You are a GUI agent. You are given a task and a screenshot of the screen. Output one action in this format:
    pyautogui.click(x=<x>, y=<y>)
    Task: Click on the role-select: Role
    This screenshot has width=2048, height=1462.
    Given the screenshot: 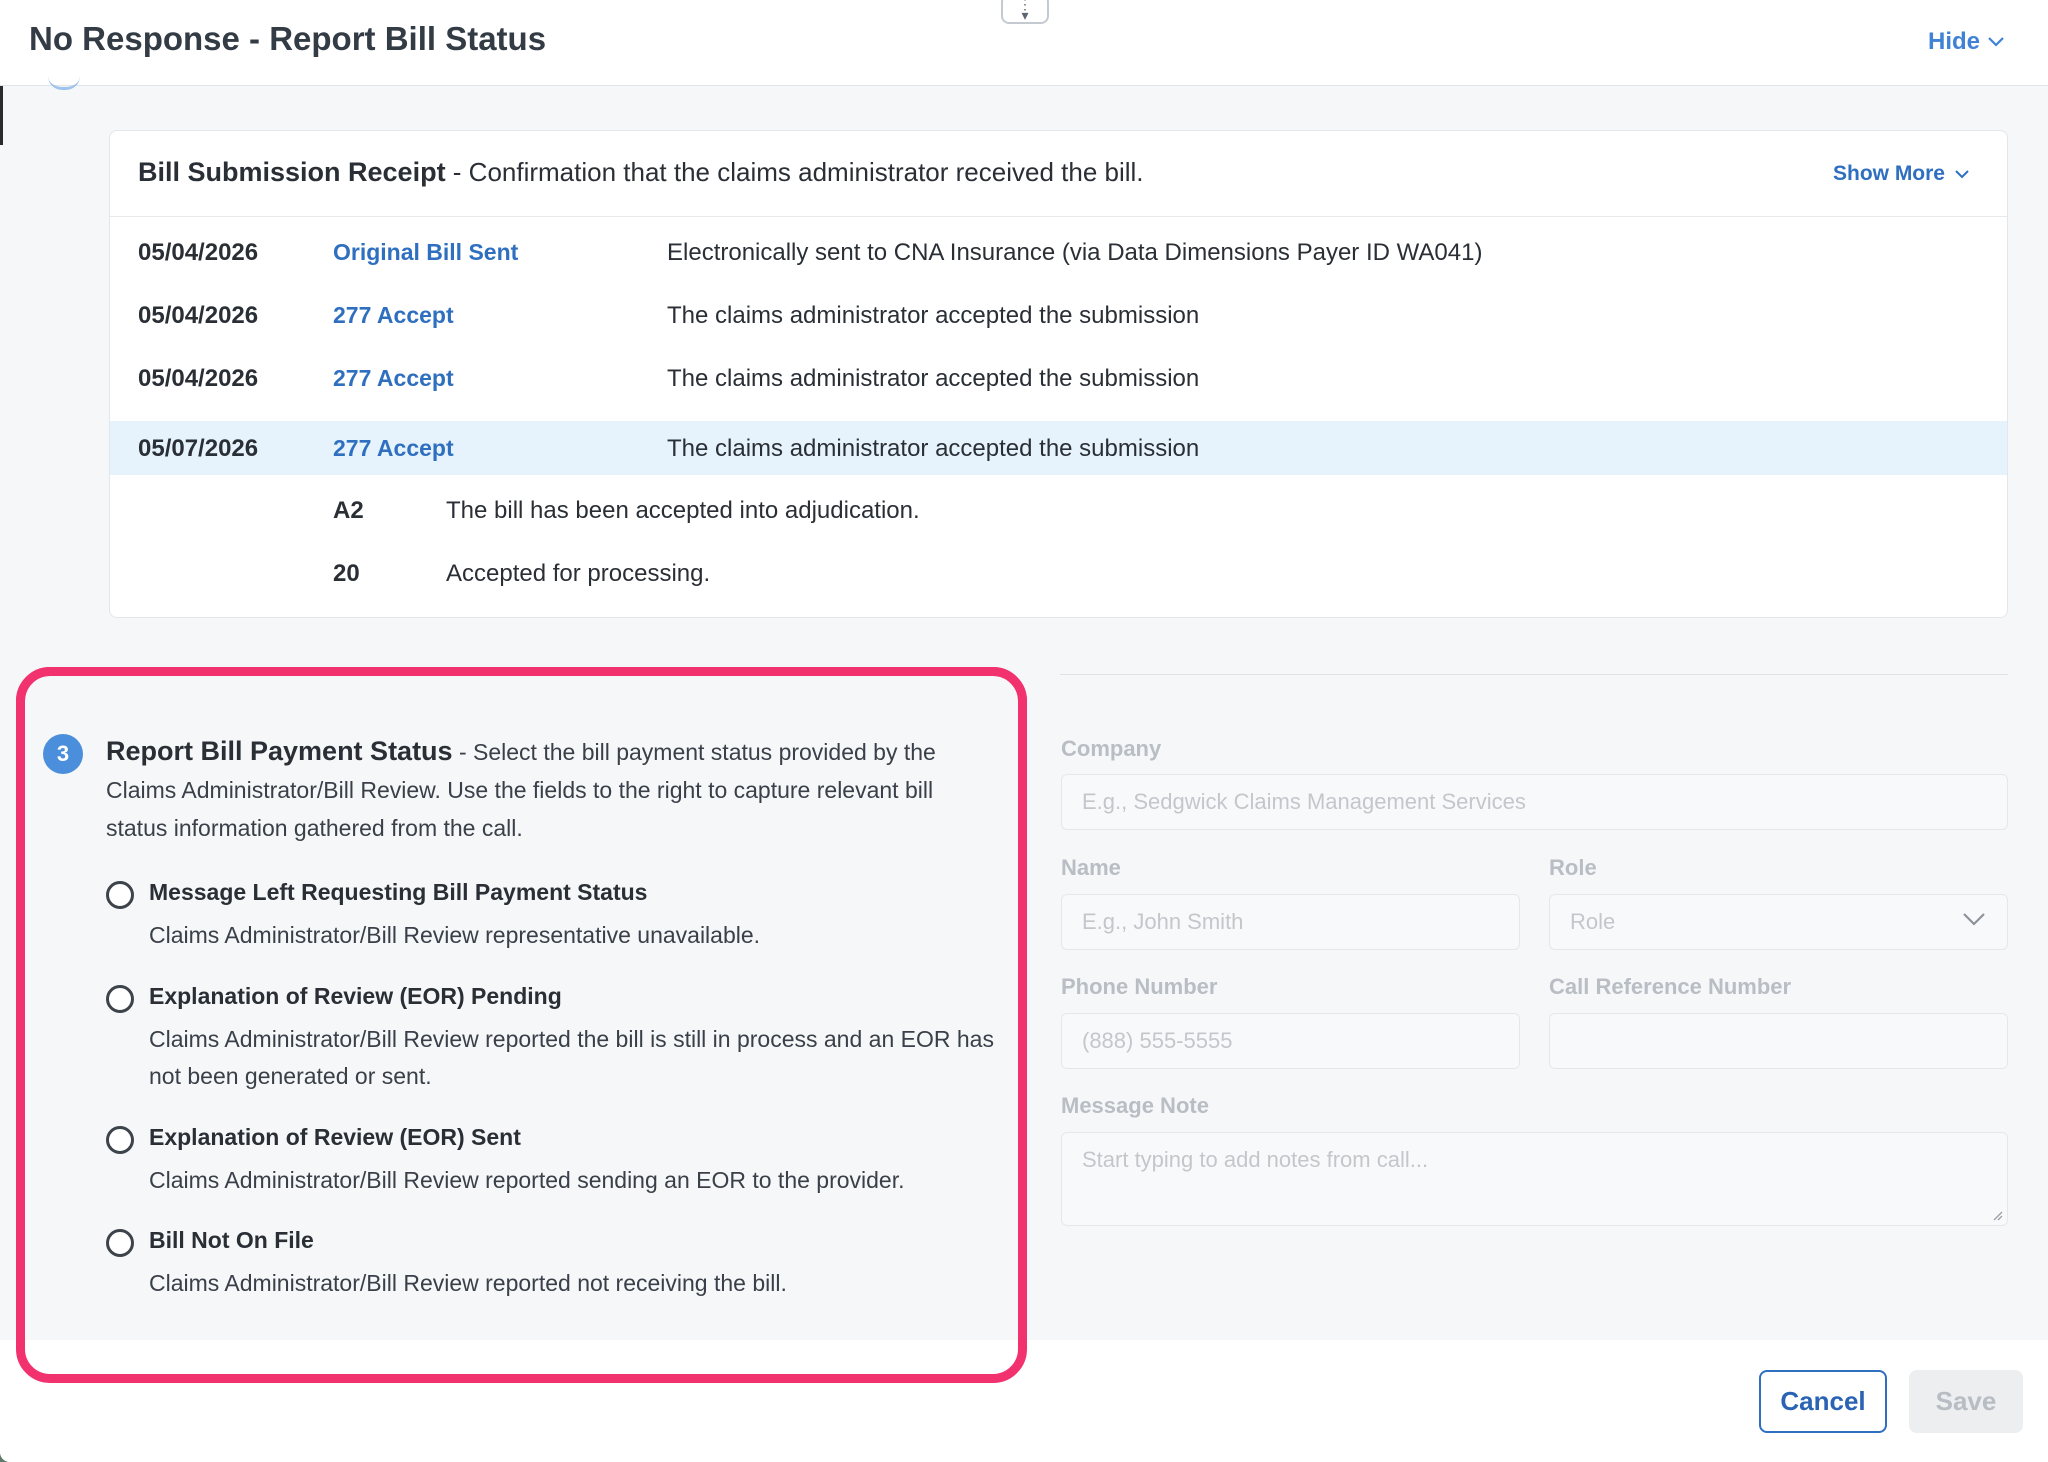 What is the action you would take?
    pyautogui.click(x=1778, y=922)
    